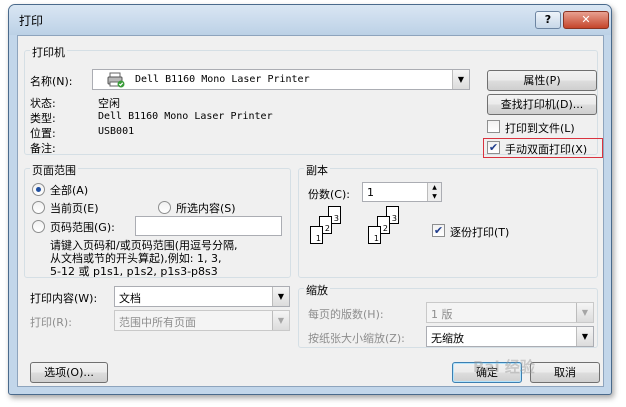  I want to click on spin-up-icon: ▲, so click(434, 187).